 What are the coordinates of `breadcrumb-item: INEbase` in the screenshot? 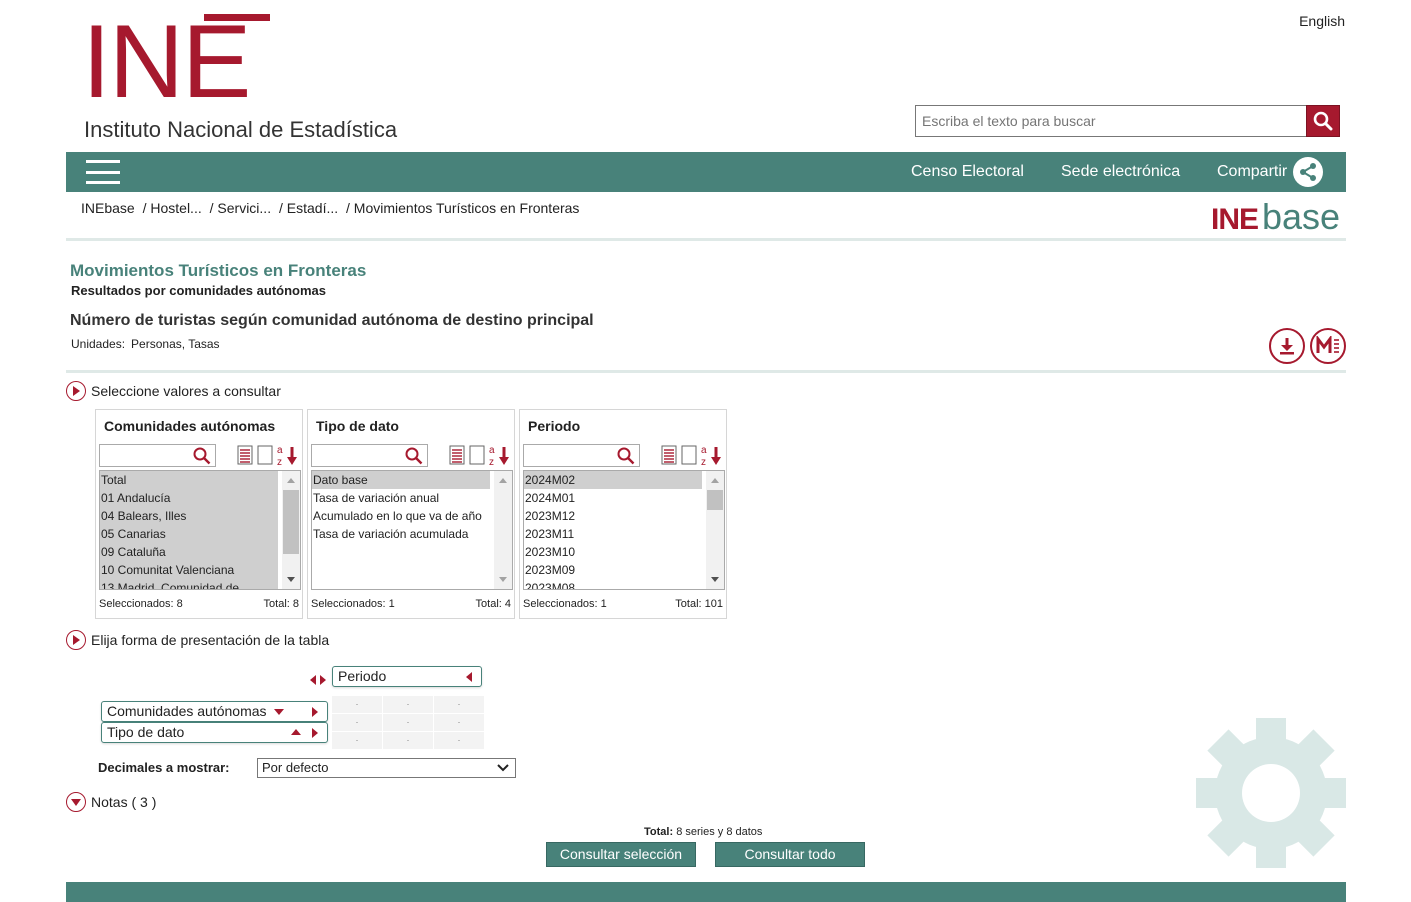 It's located at (108, 208).